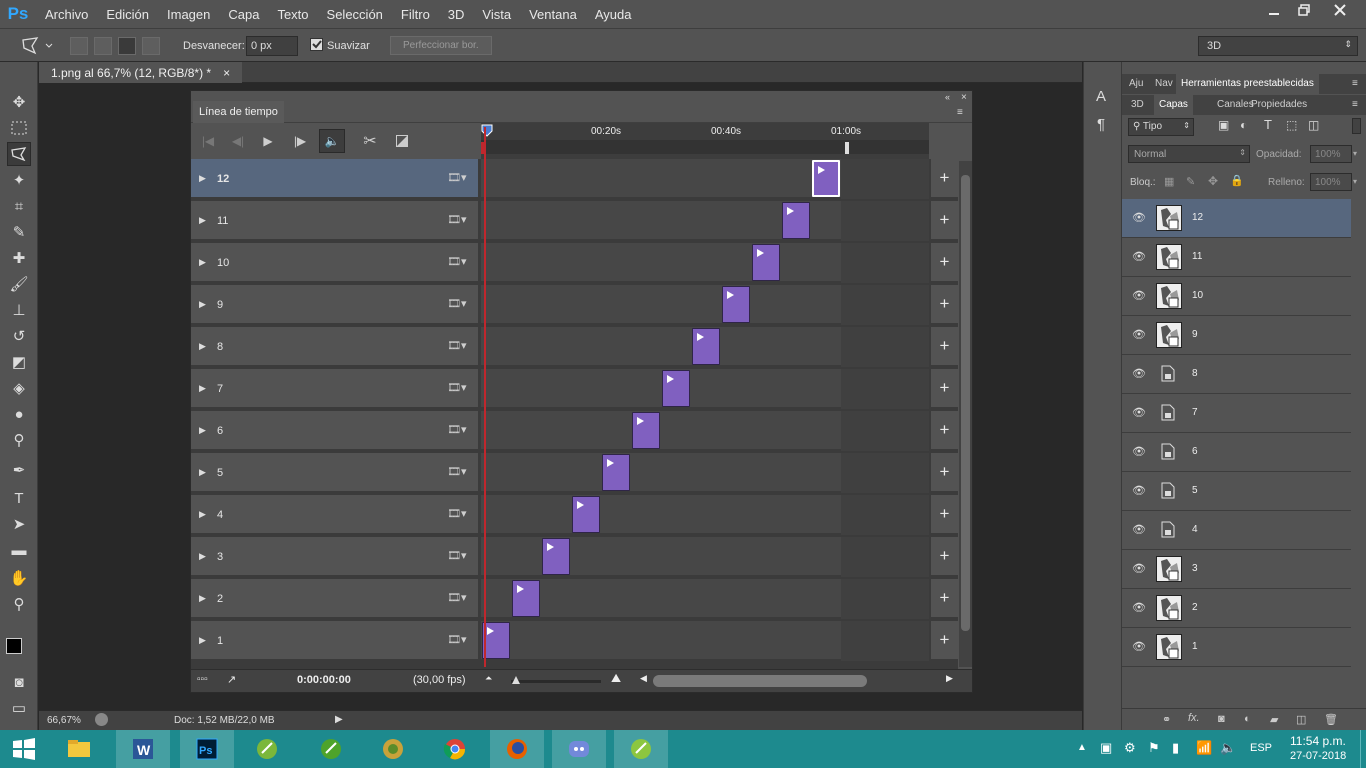  Describe the element at coordinates (66, 14) in the screenshot. I see `menu-archivo: Archivo` at that location.